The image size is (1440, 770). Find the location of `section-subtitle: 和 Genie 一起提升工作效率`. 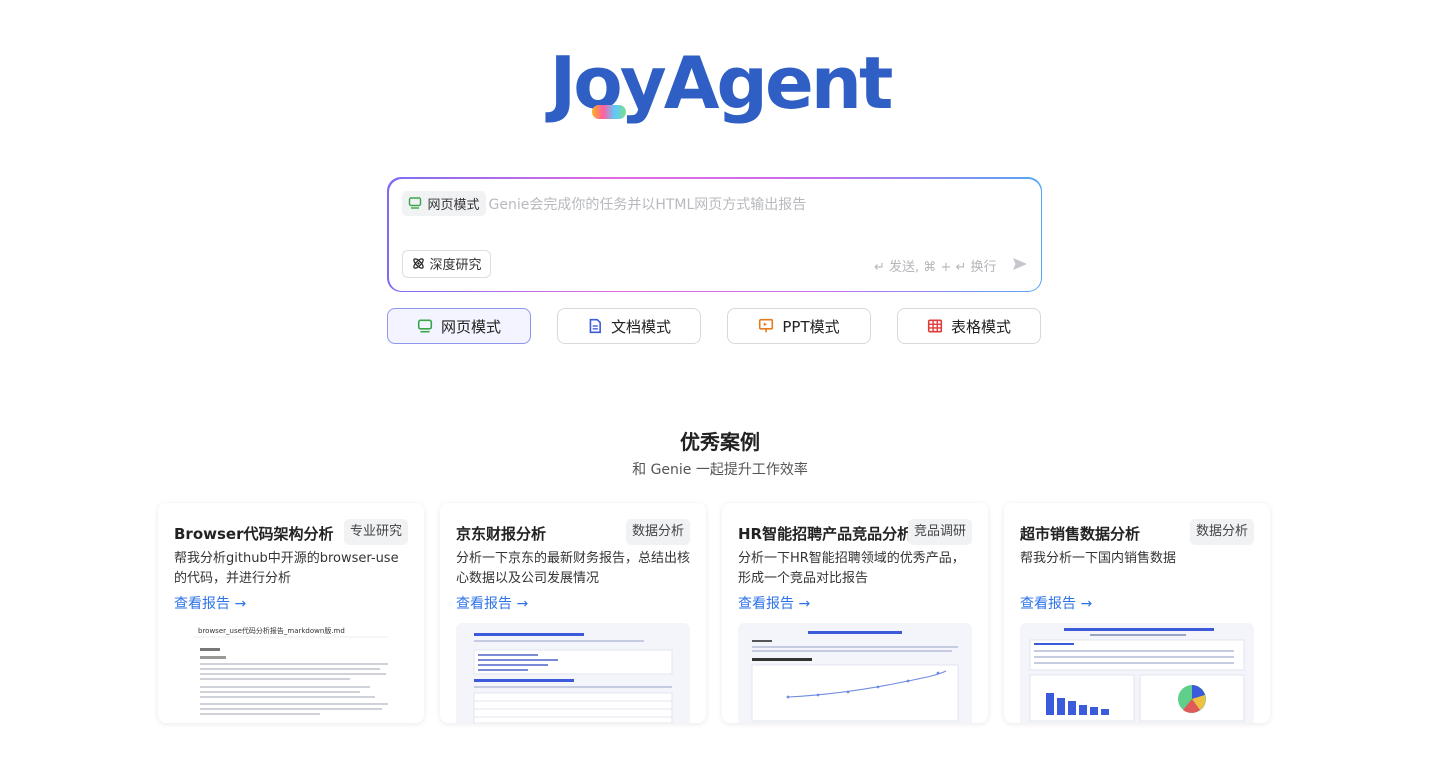

section-subtitle: 和 Genie 一起提升工作效率 is located at coordinates (720, 470).